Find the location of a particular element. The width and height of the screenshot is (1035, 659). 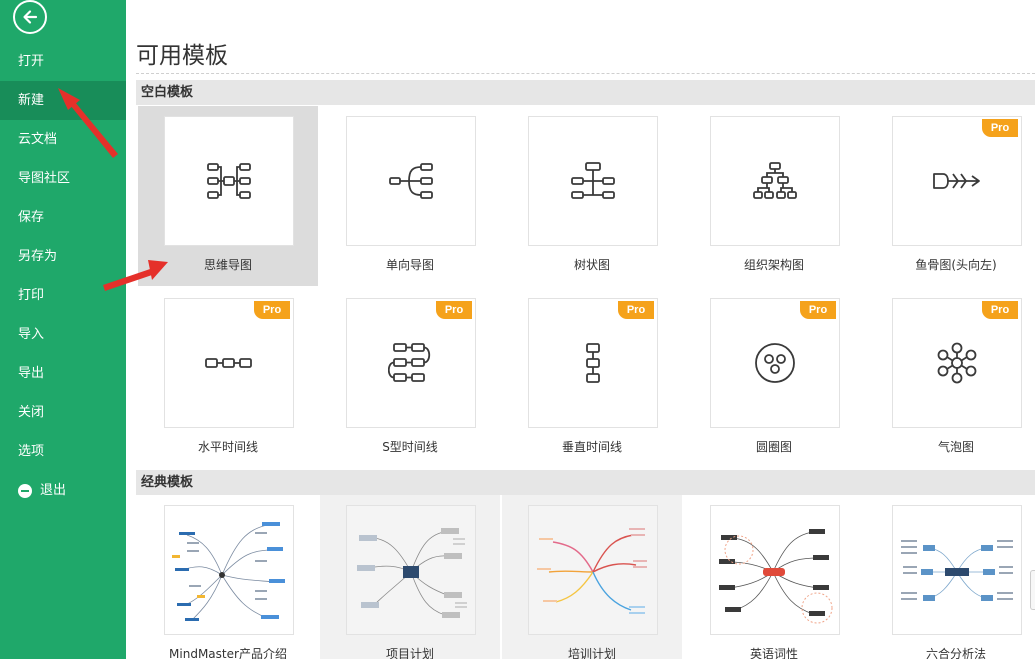

back-button is located at coordinates (30, 17).